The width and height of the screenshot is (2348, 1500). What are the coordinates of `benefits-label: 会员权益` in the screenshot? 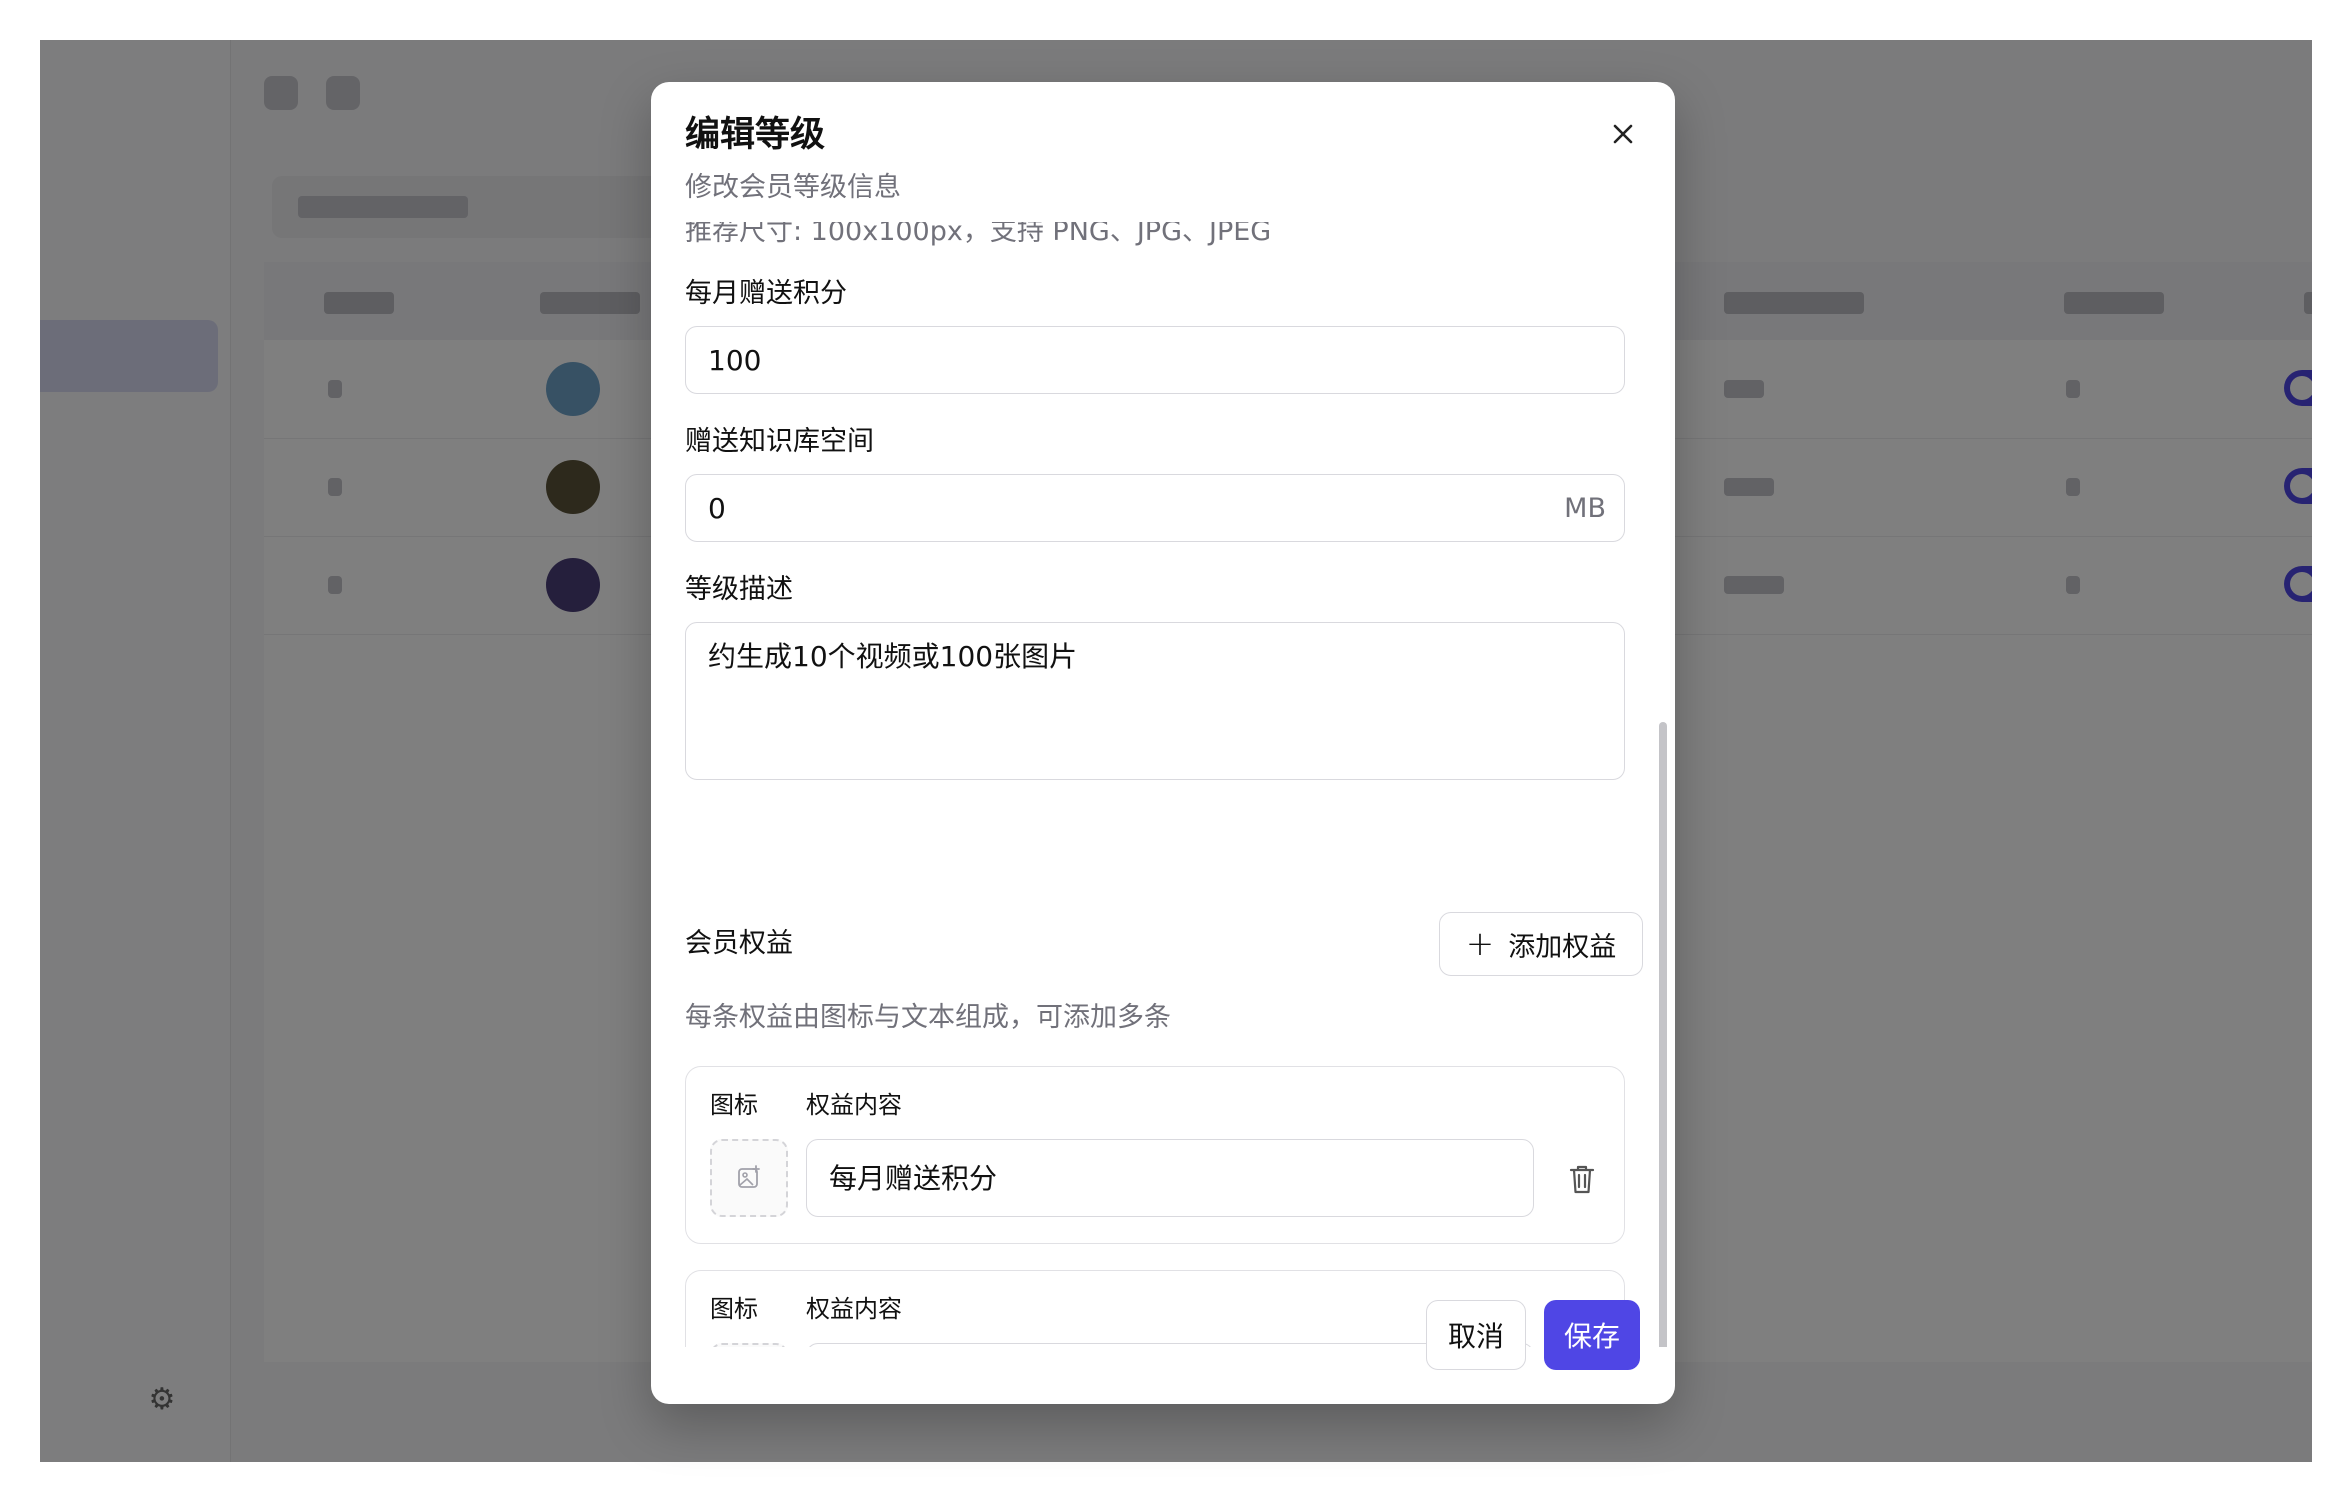 It's located at (739, 943).